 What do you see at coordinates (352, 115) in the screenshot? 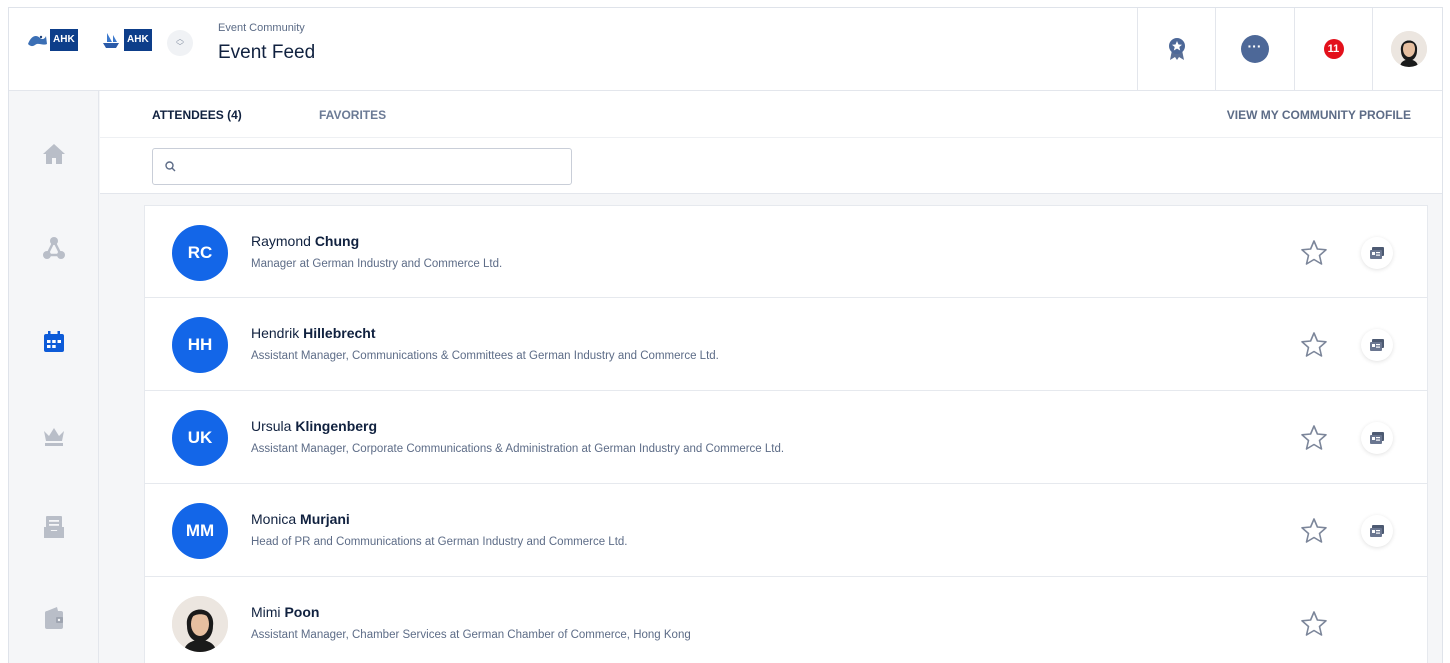
I see `tab-favorites: FAVORITES` at bounding box center [352, 115].